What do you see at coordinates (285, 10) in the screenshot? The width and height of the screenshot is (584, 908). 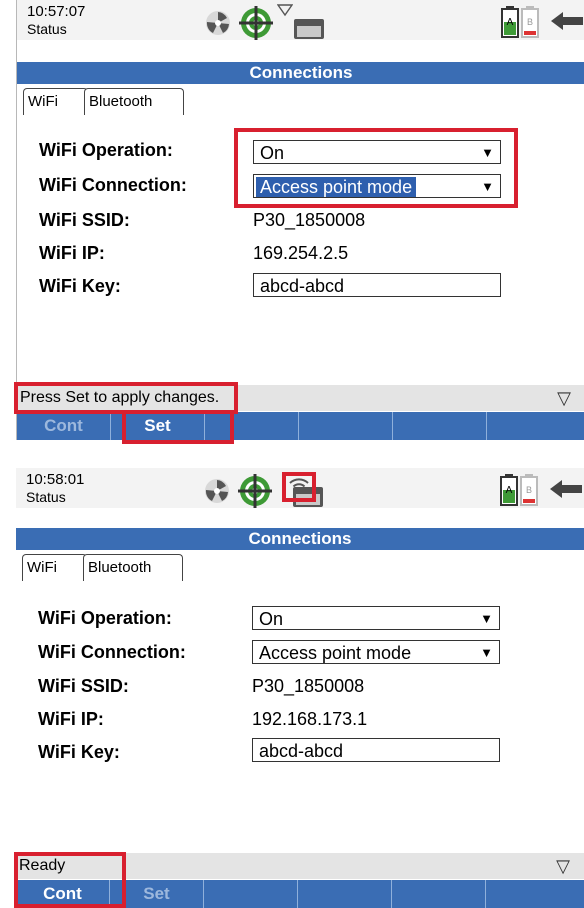 I see `wifi-icon` at bounding box center [285, 10].